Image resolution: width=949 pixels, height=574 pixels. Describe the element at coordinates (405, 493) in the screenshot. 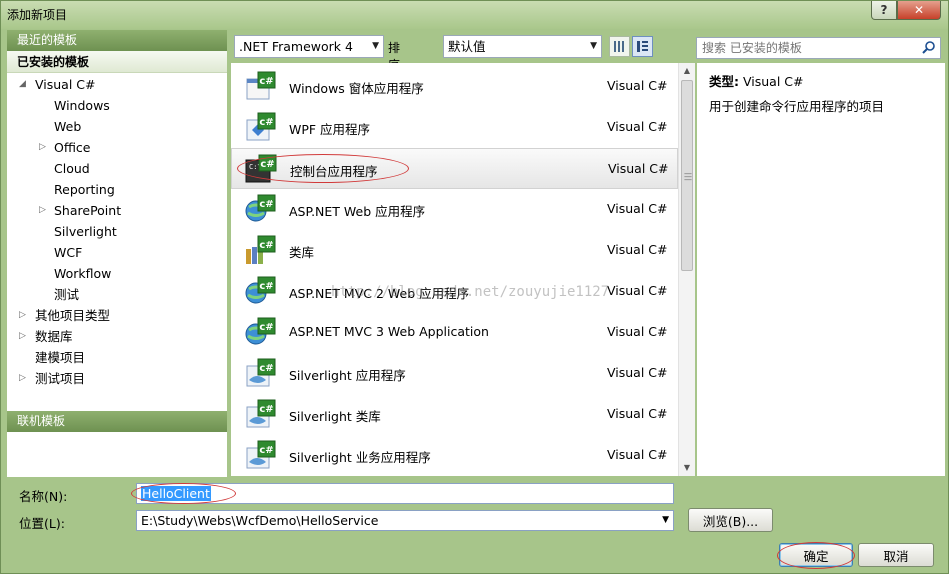

I see `name-field` at that location.